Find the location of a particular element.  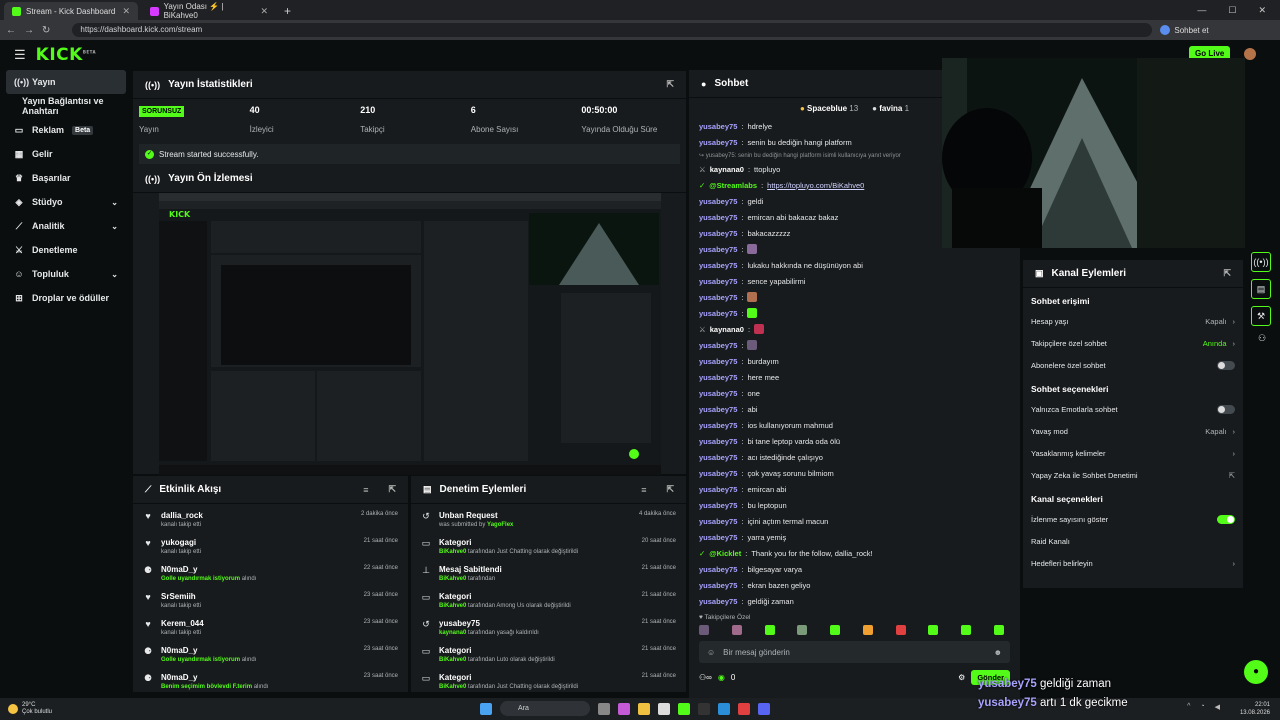

community-icon: ⚇ is located at coordinates (1262, 338).